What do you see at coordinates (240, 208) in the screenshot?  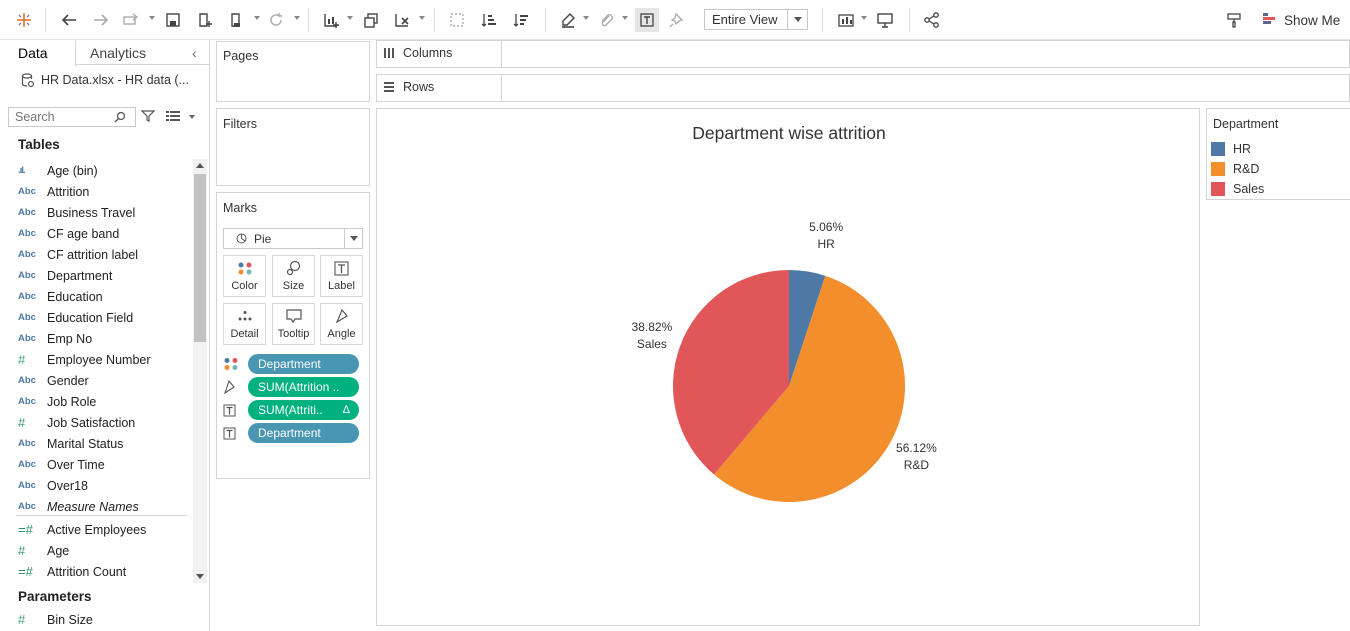 I see `marks-title: Marks` at bounding box center [240, 208].